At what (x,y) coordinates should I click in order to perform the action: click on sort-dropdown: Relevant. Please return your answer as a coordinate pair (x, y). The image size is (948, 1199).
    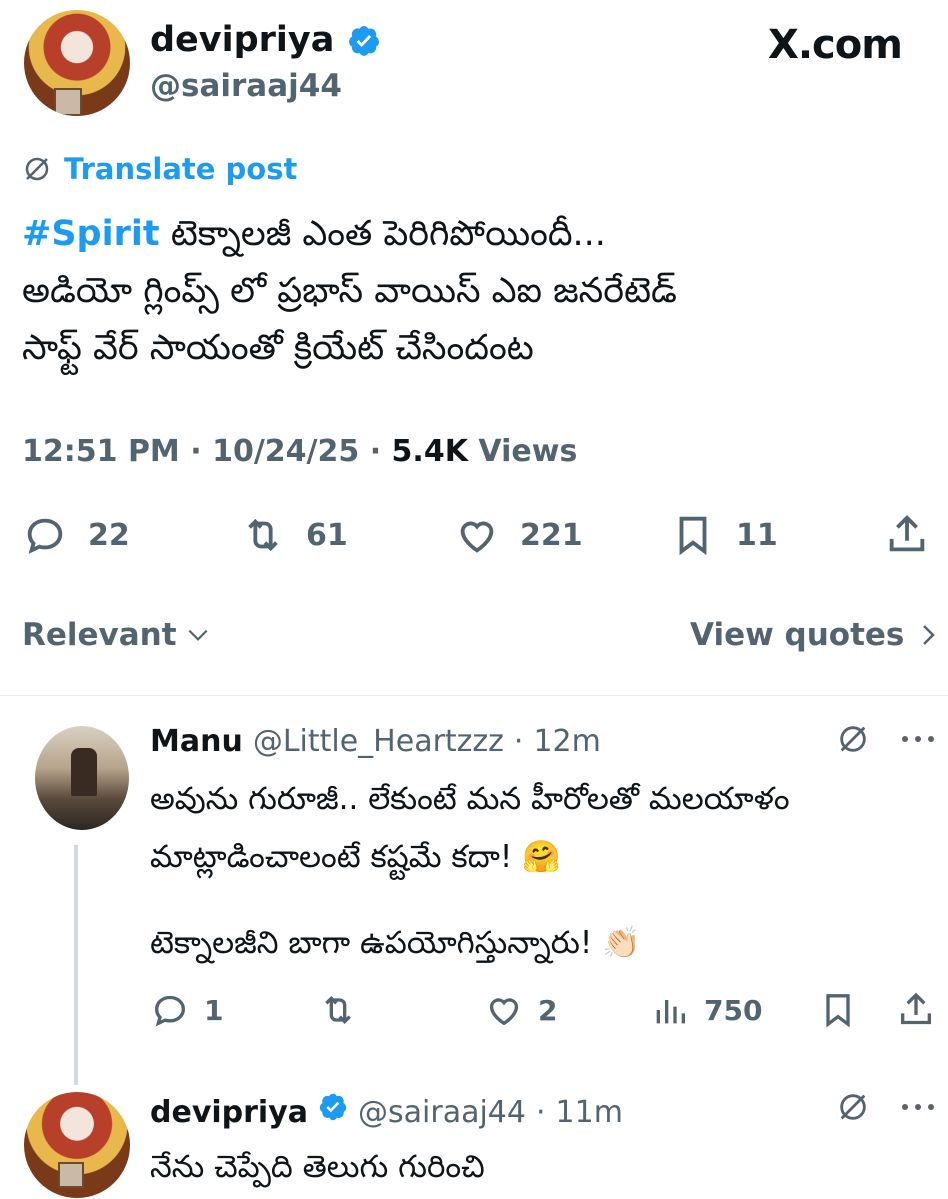
    Looking at the image, I should click on (116, 635).